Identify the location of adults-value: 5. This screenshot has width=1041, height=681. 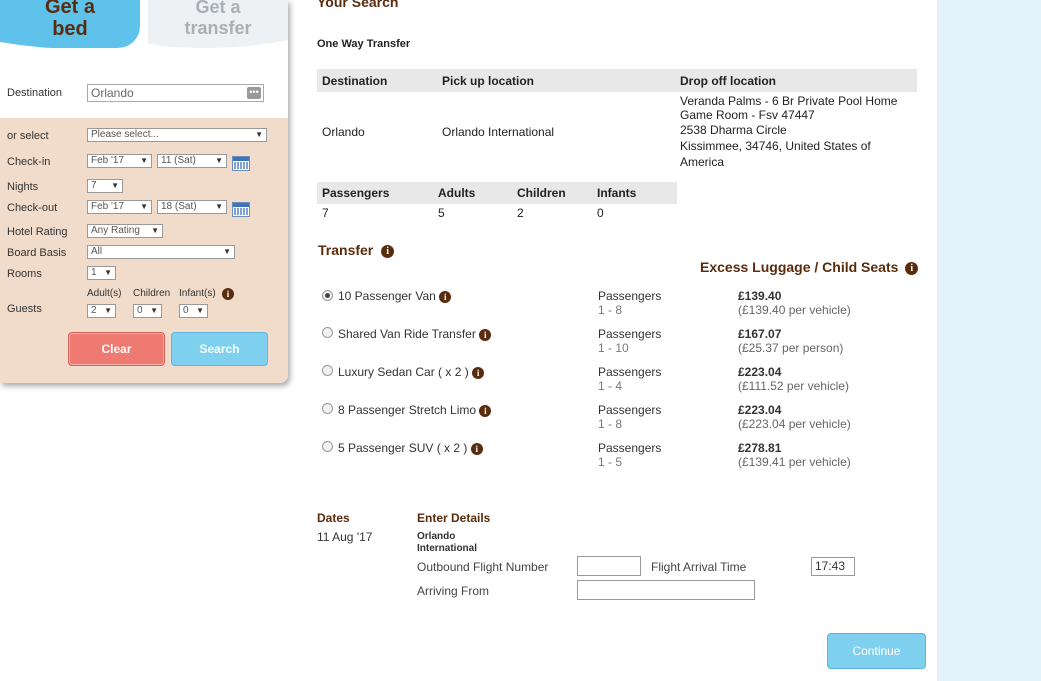
(441, 213).